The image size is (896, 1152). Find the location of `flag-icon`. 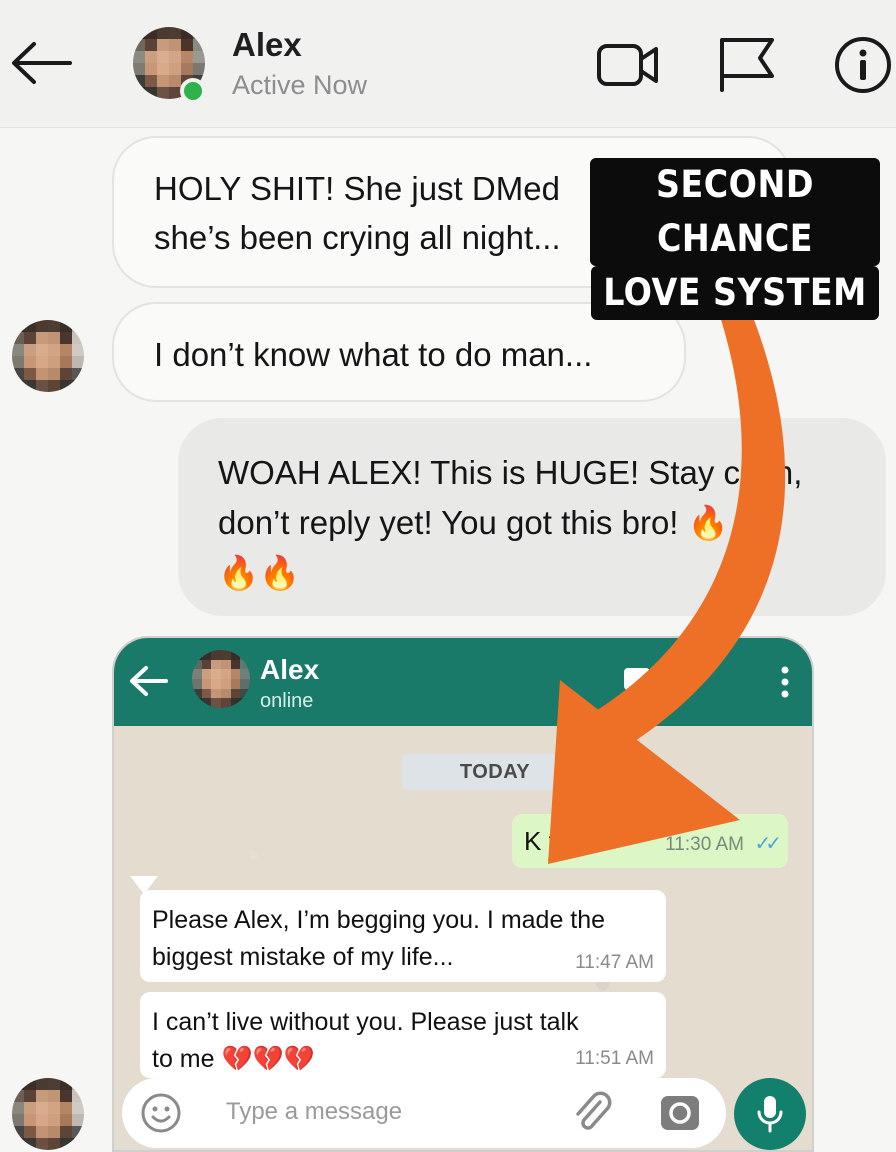

flag-icon is located at coordinates (746, 64).